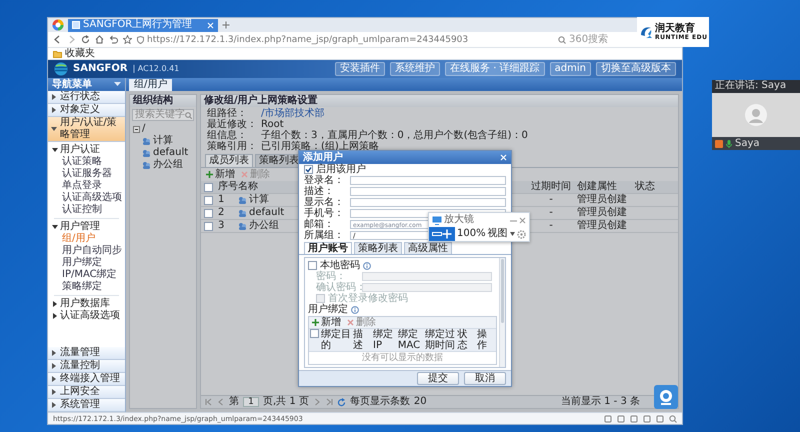 Image resolution: width=800 pixels, height=432 pixels. What do you see at coordinates (232, 146) in the screenshot?
I see `info-label: 策略引用：` at bounding box center [232, 146].